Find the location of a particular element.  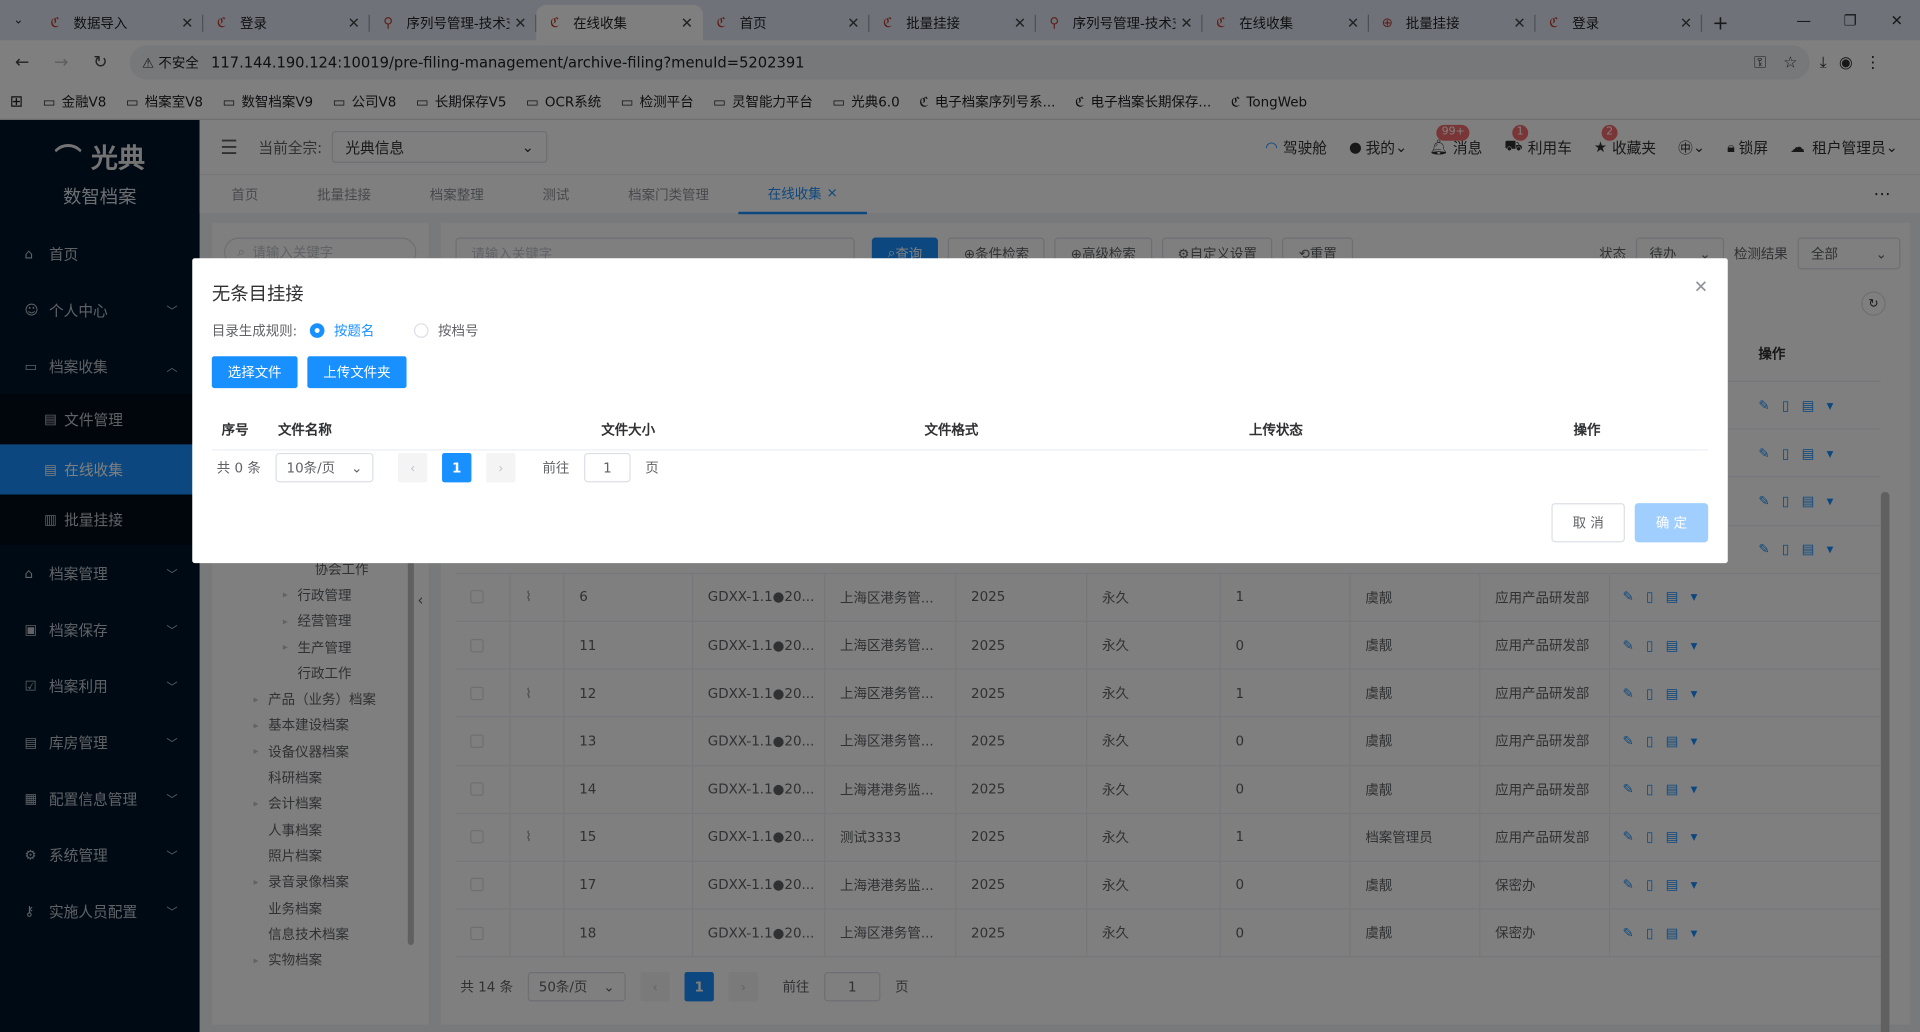

select-files-button: 选择文件 is located at coordinates (254, 372).